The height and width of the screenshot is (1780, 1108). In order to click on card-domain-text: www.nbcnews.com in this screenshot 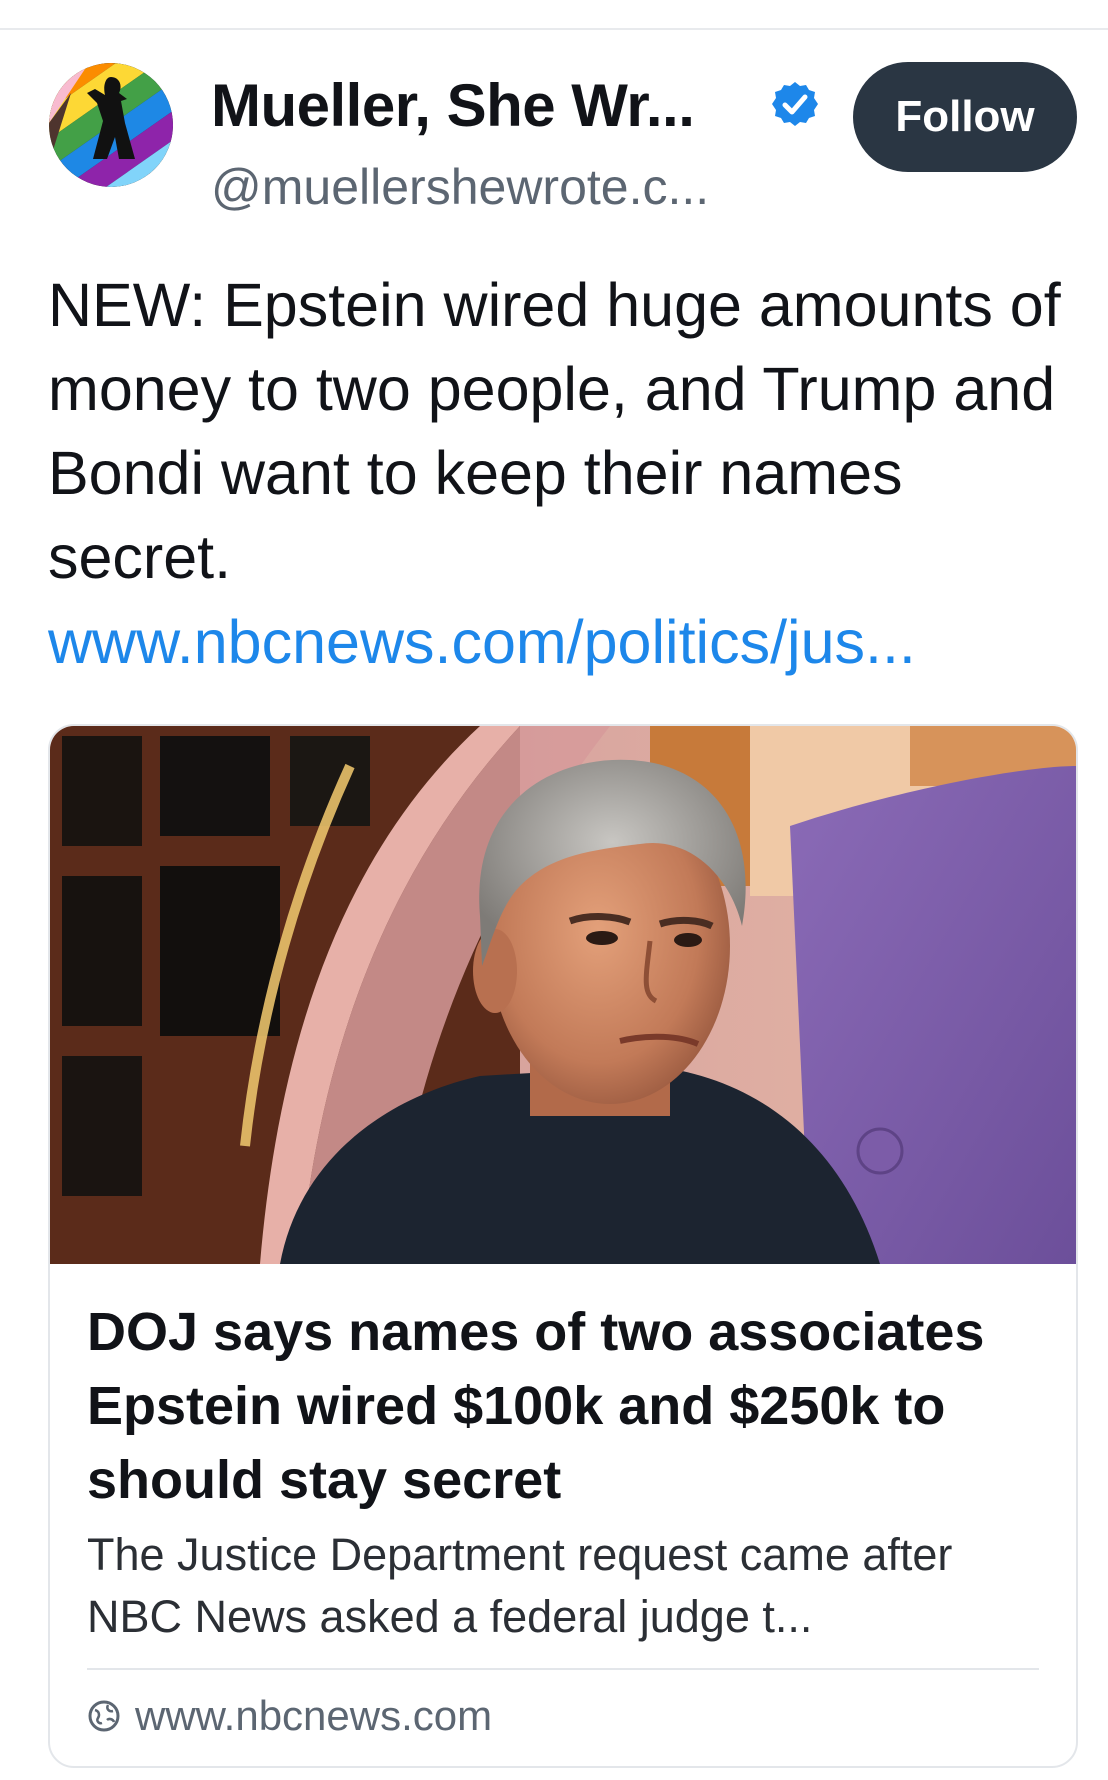, I will do `click(314, 1715)`.